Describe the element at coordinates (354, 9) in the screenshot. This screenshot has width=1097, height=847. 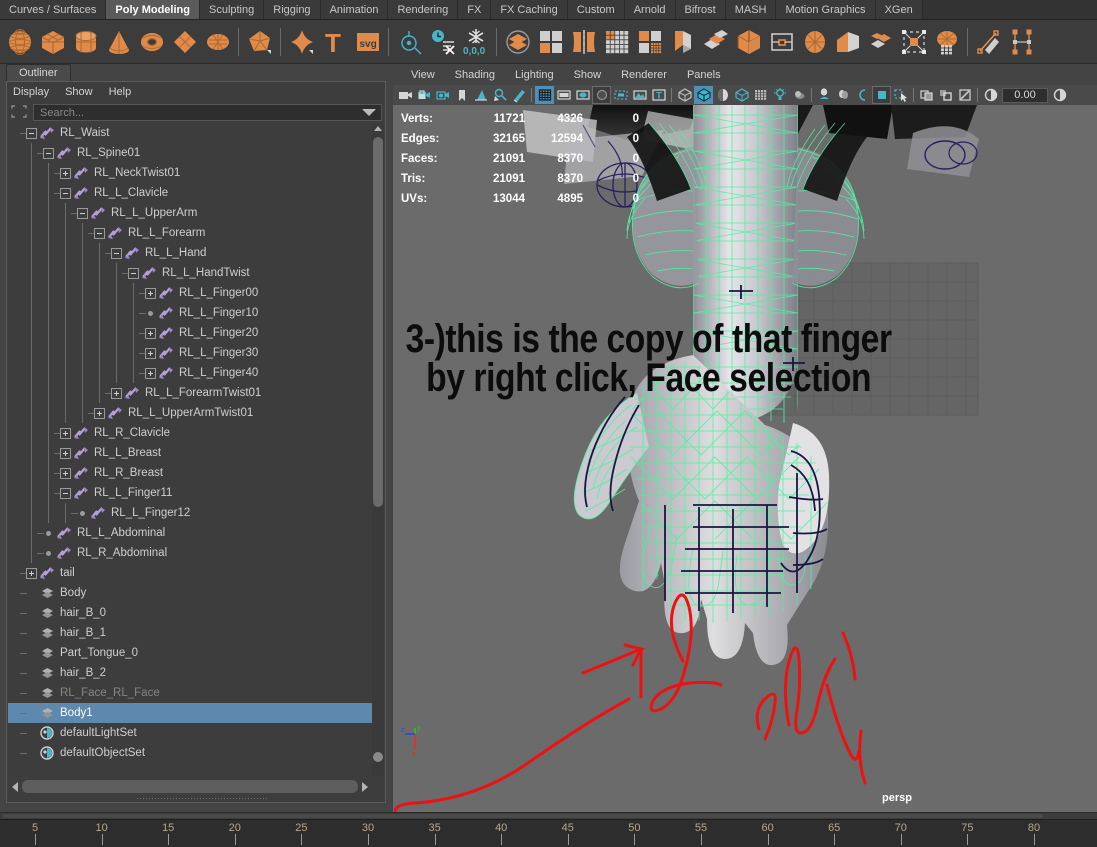
I see `shelf-tab-animation: Animation` at that location.